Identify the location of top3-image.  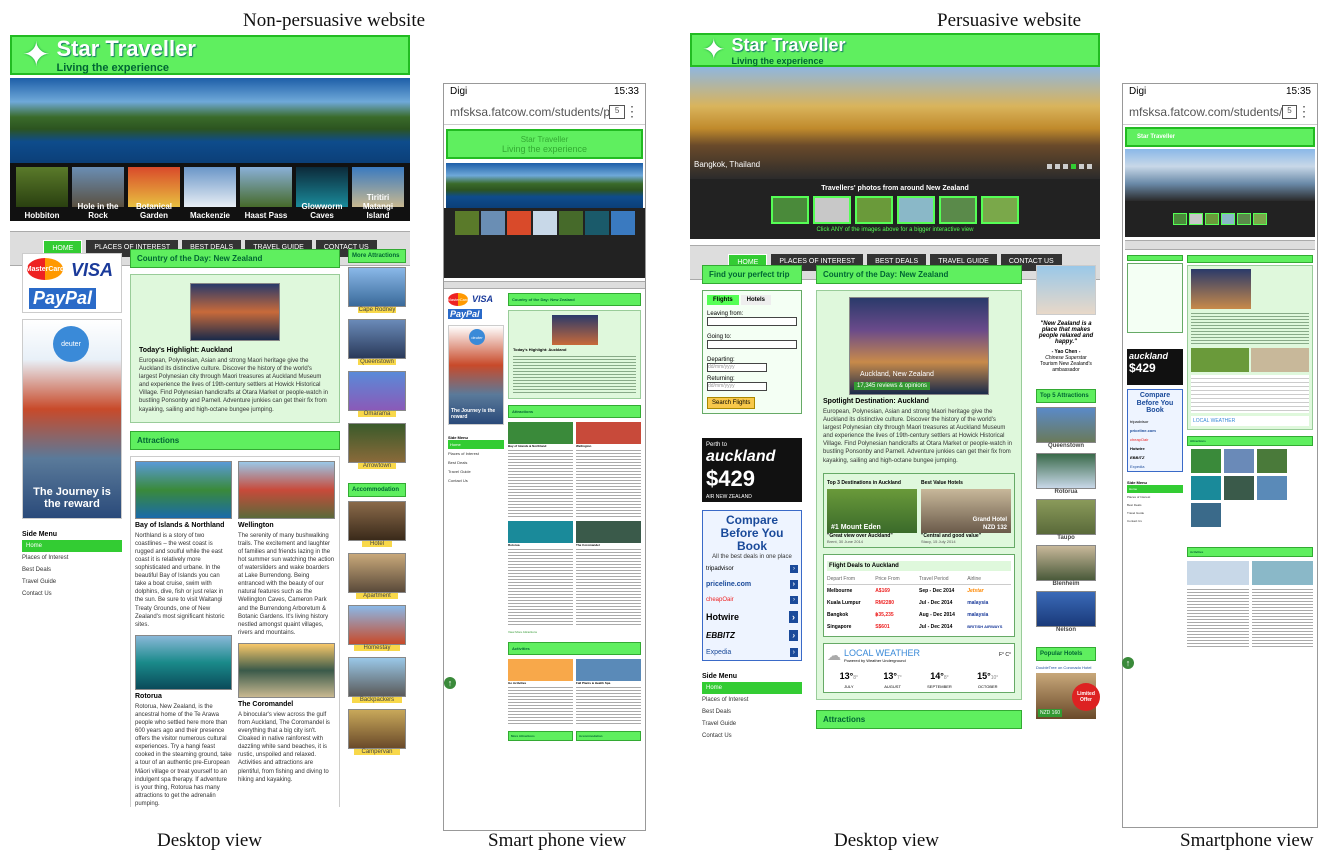
(1220, 360).